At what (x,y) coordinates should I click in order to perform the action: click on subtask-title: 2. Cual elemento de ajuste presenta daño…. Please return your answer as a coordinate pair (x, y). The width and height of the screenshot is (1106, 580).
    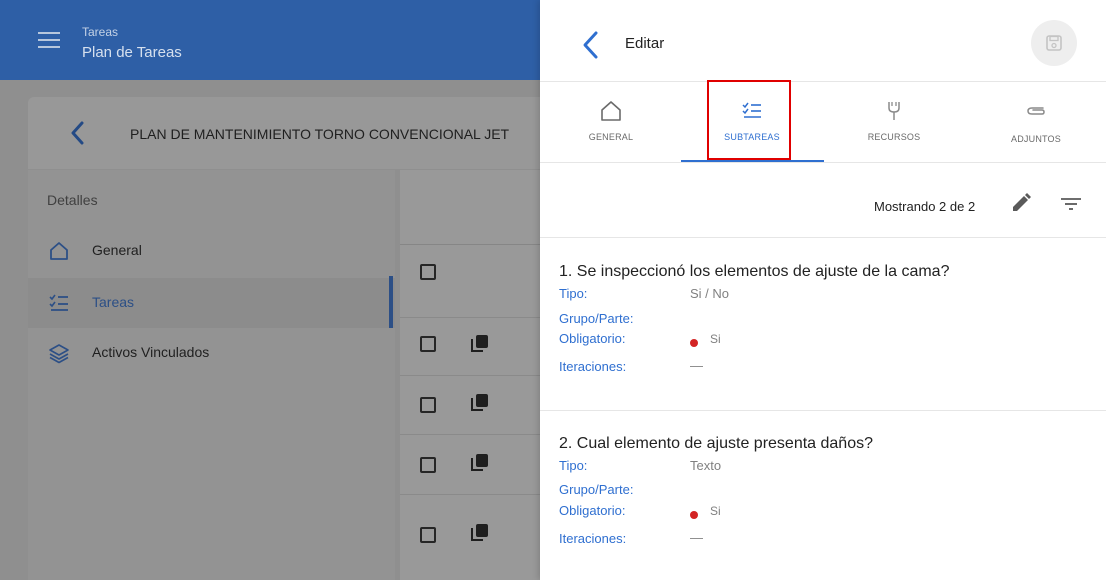
    Looking at the image, I should click on (716, 443).